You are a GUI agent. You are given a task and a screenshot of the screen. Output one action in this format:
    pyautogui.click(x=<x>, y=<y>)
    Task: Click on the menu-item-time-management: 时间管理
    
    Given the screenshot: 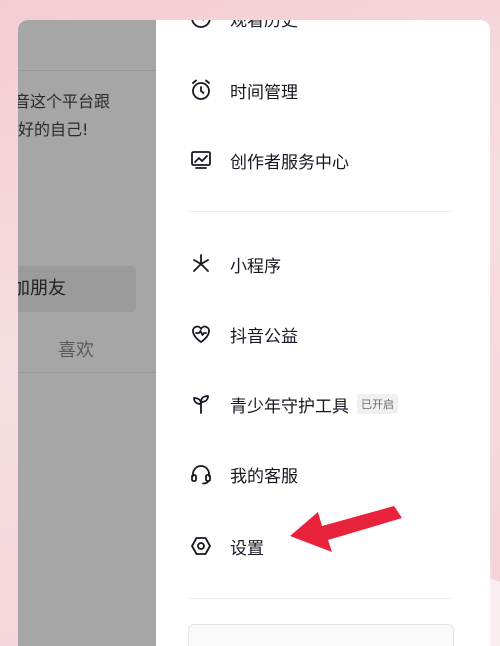 What is the action you would take?
    pyautogui.click(x=243, y=90)
    